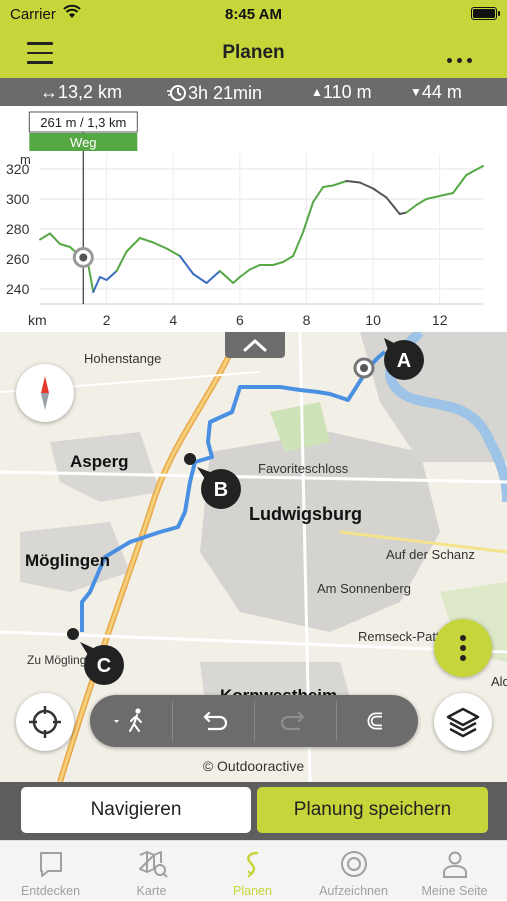  Describe the element at coordinates (18, 229) in the screenshot. I see `y-tick-label: 280` at that location.